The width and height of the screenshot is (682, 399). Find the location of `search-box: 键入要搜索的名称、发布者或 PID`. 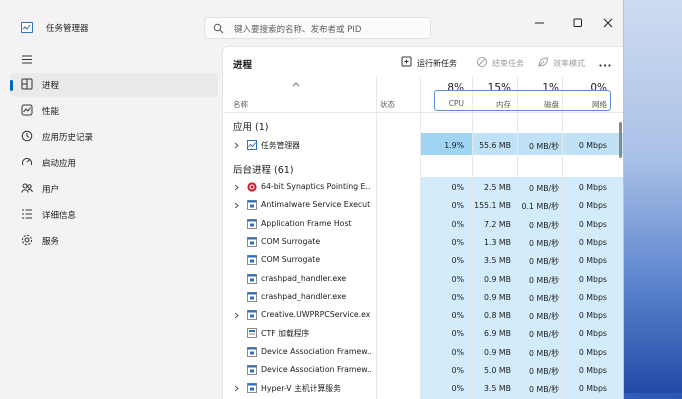

search-box: 键入要搜索的名称、发布者或 PID is located at coordinates (317, 28).